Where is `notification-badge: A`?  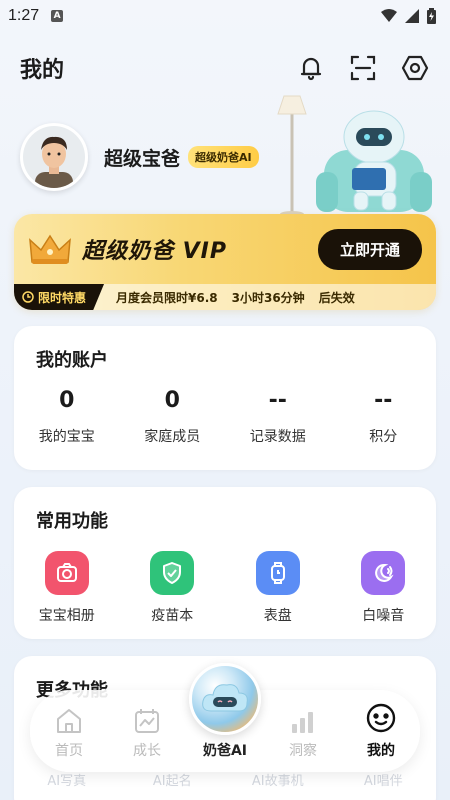
notification-badge: A is located at coordinates (57, 16).